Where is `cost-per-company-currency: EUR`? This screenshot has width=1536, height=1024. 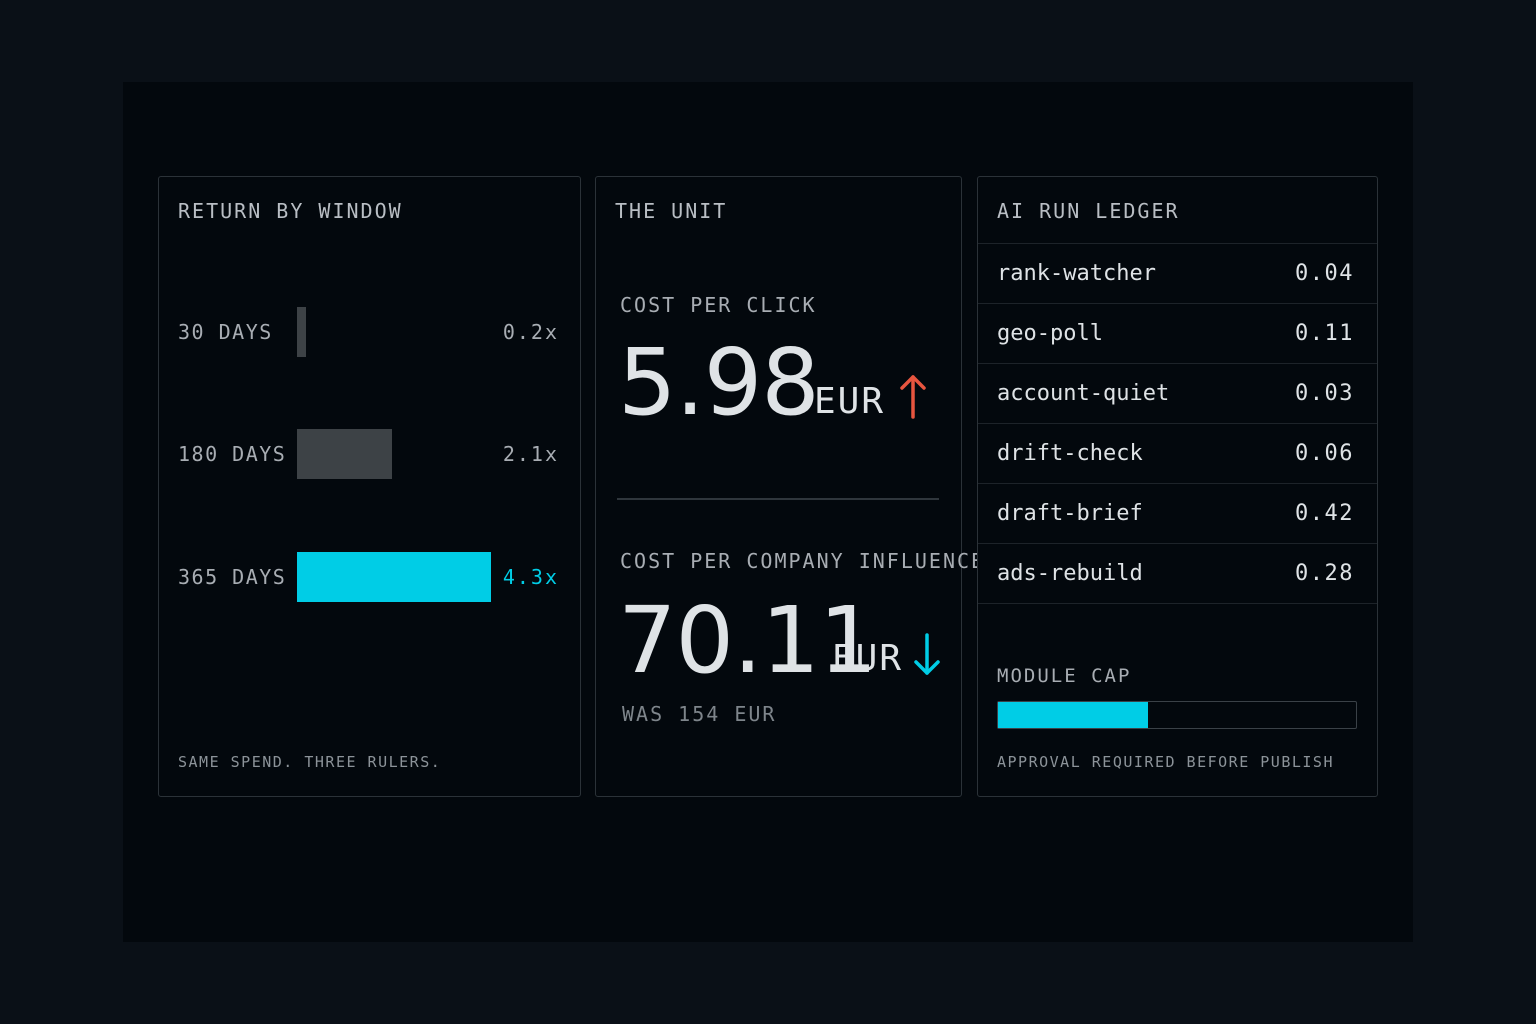
cost-per-company-currency: EUR is located at coordinates (868, 658).